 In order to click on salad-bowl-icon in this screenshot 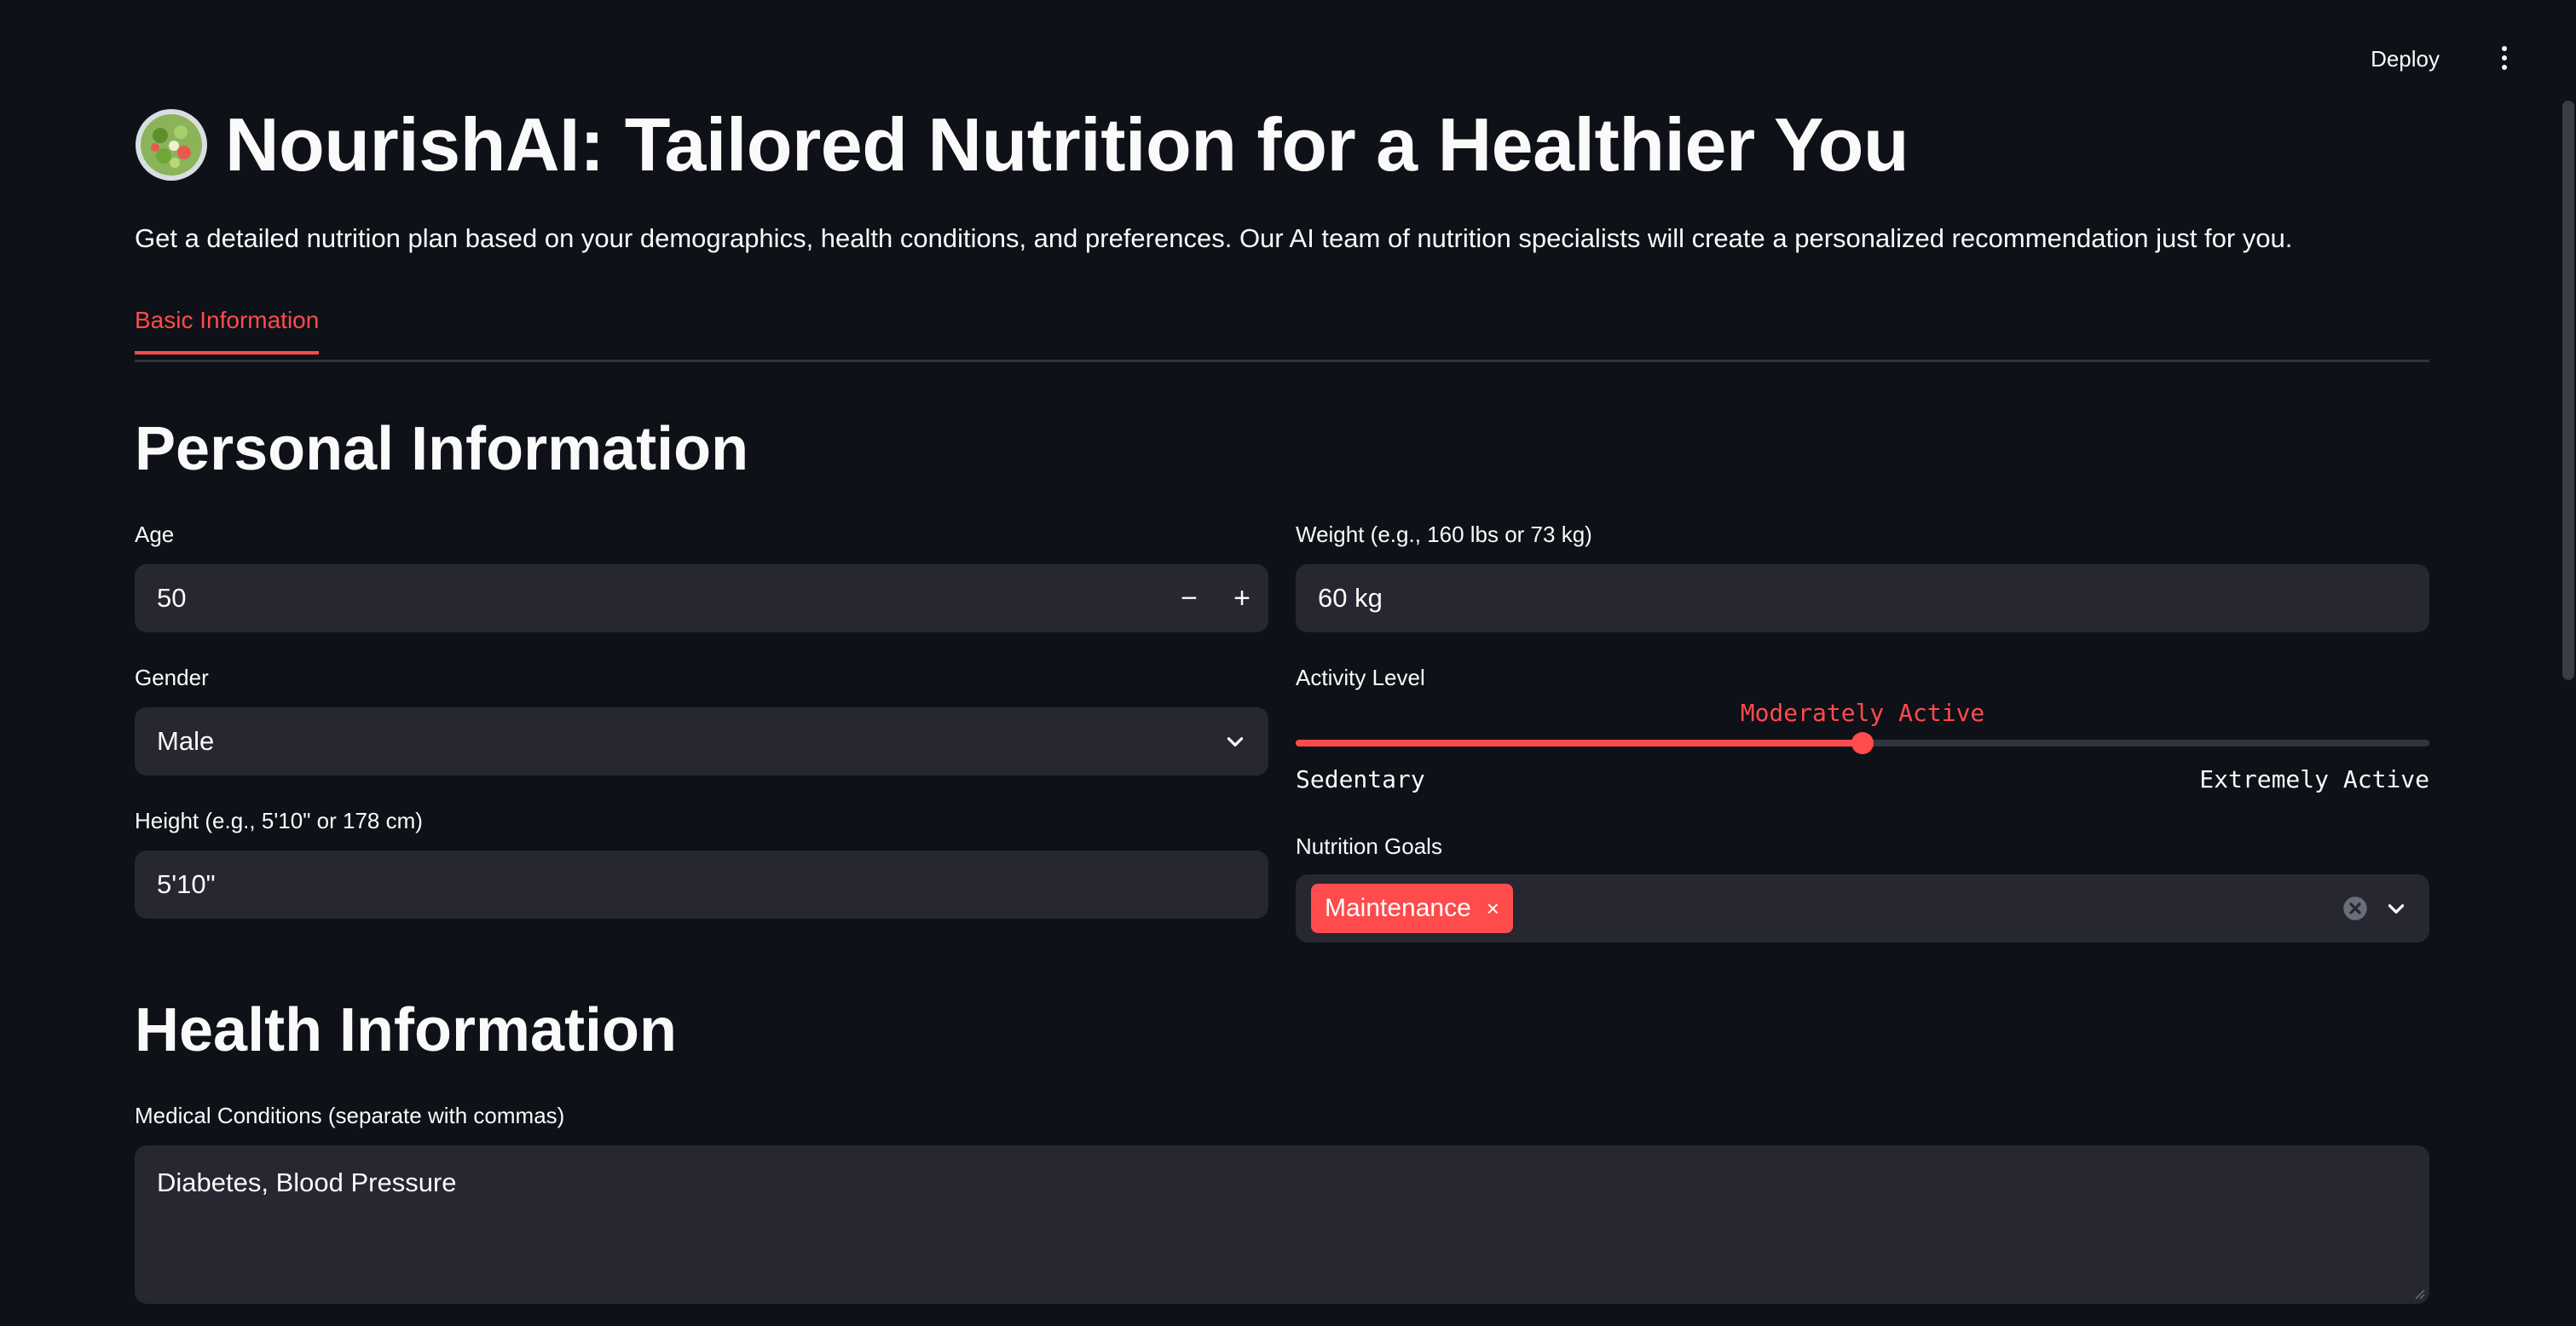, I will do `click(171, 145)`.